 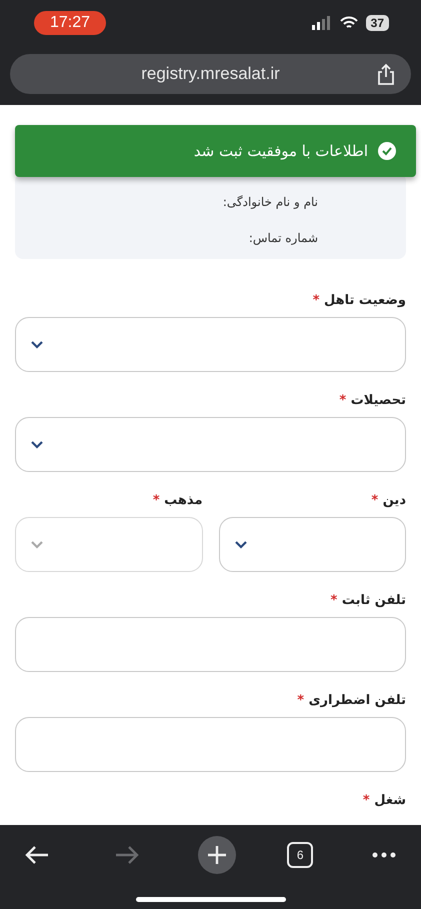 What do you see at coordinates (377, 23) in the screenshot?
I see `battery-level: 37` at bounding box center [377, 23].